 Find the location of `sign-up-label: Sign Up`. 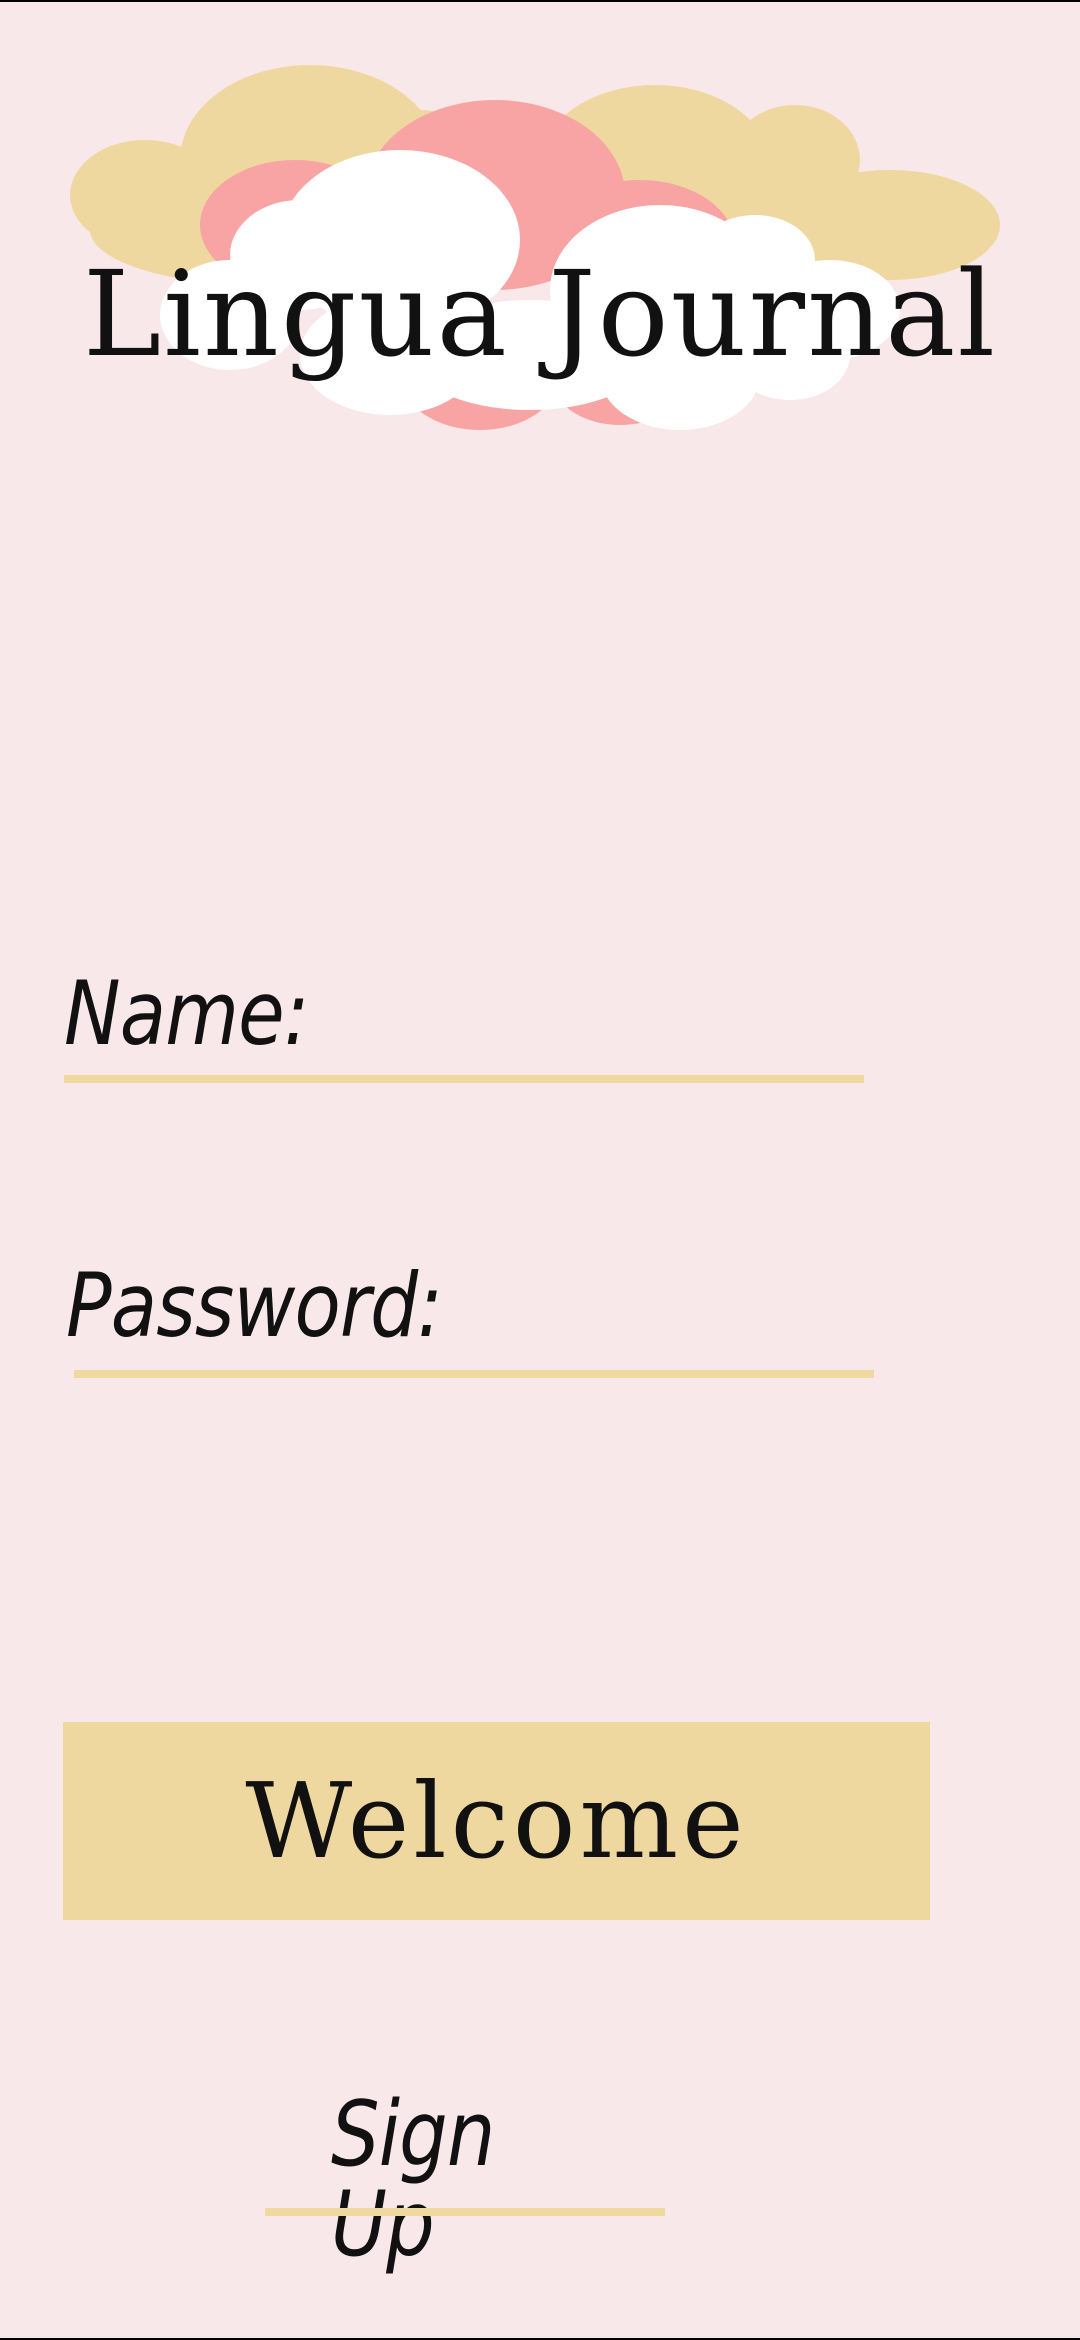

sign-up-label: Sign Up is located at coordinates (413, 2179).